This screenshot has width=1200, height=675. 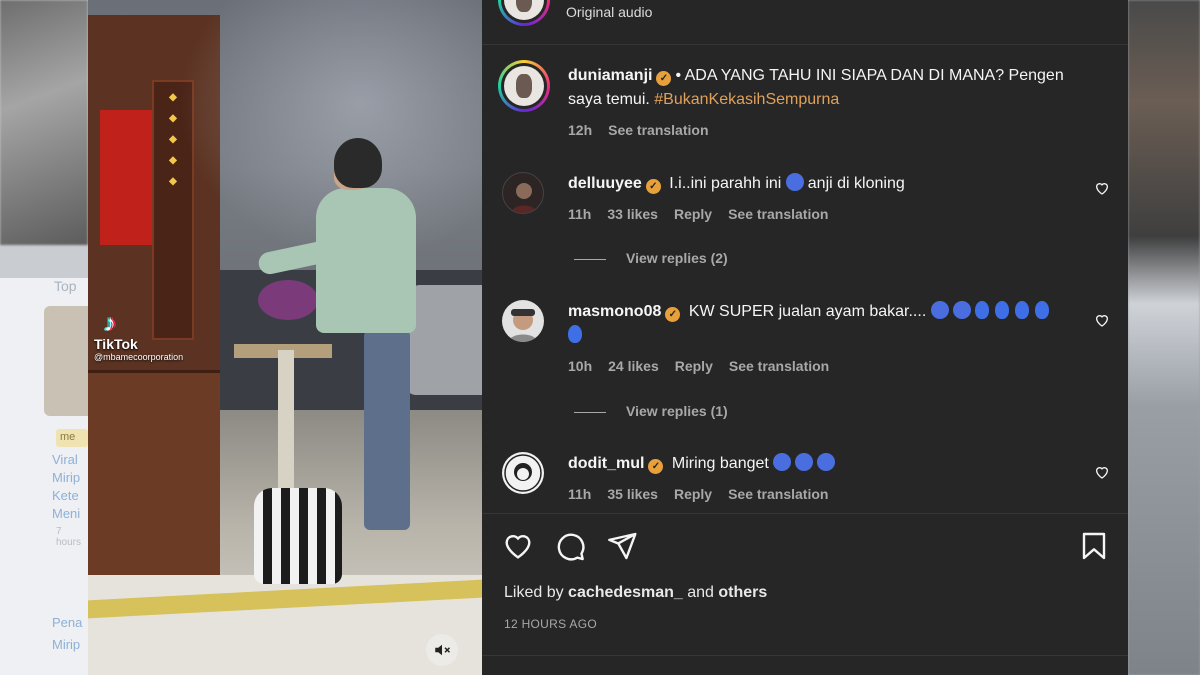 What do you see at coordinates (65, 286) in the screenshot?
I see `background-top-label: Top` at bounding box center [65, 286].